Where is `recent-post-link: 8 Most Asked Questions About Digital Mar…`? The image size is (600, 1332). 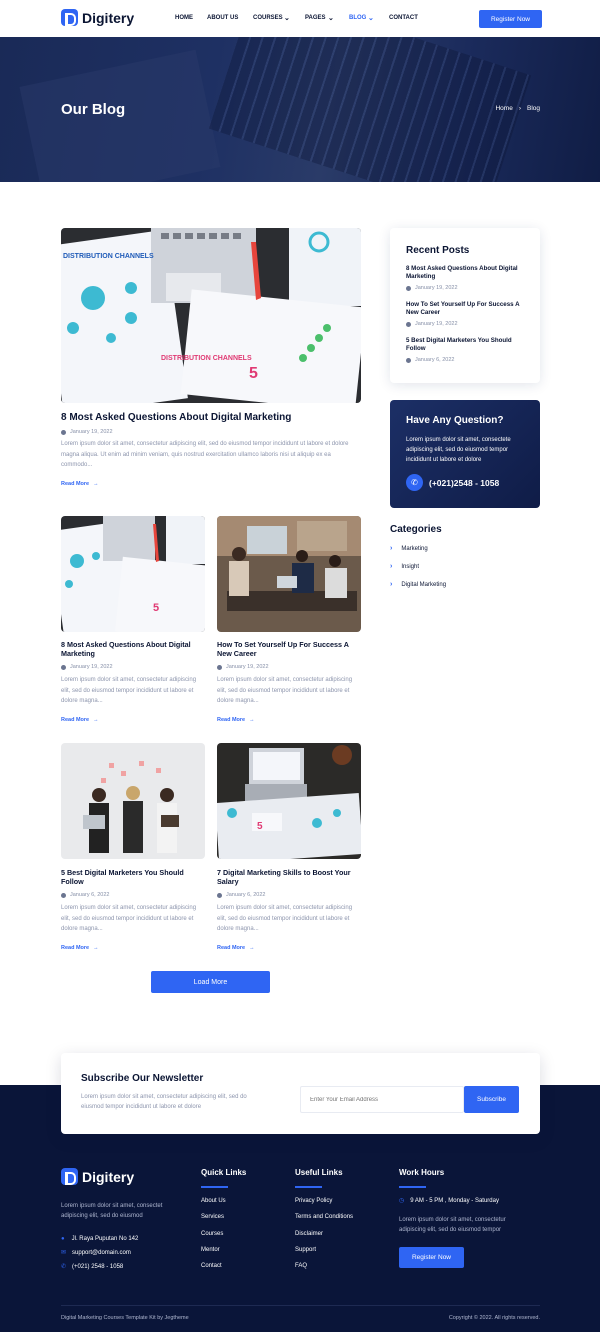 recent-post-link: 8 Most Asked Questions About Digital Mar… is located at coordinates (466, 273).